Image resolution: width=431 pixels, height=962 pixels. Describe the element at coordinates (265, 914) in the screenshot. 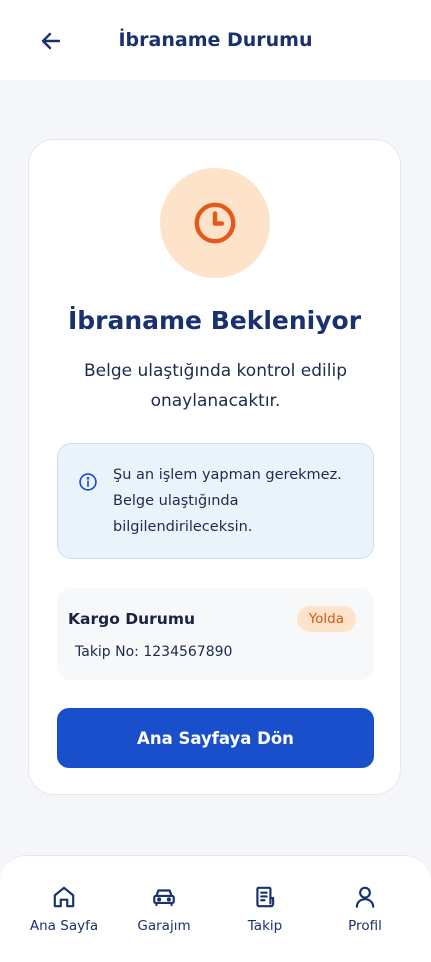

I see `nav-item-tracking: Takip` at that location.